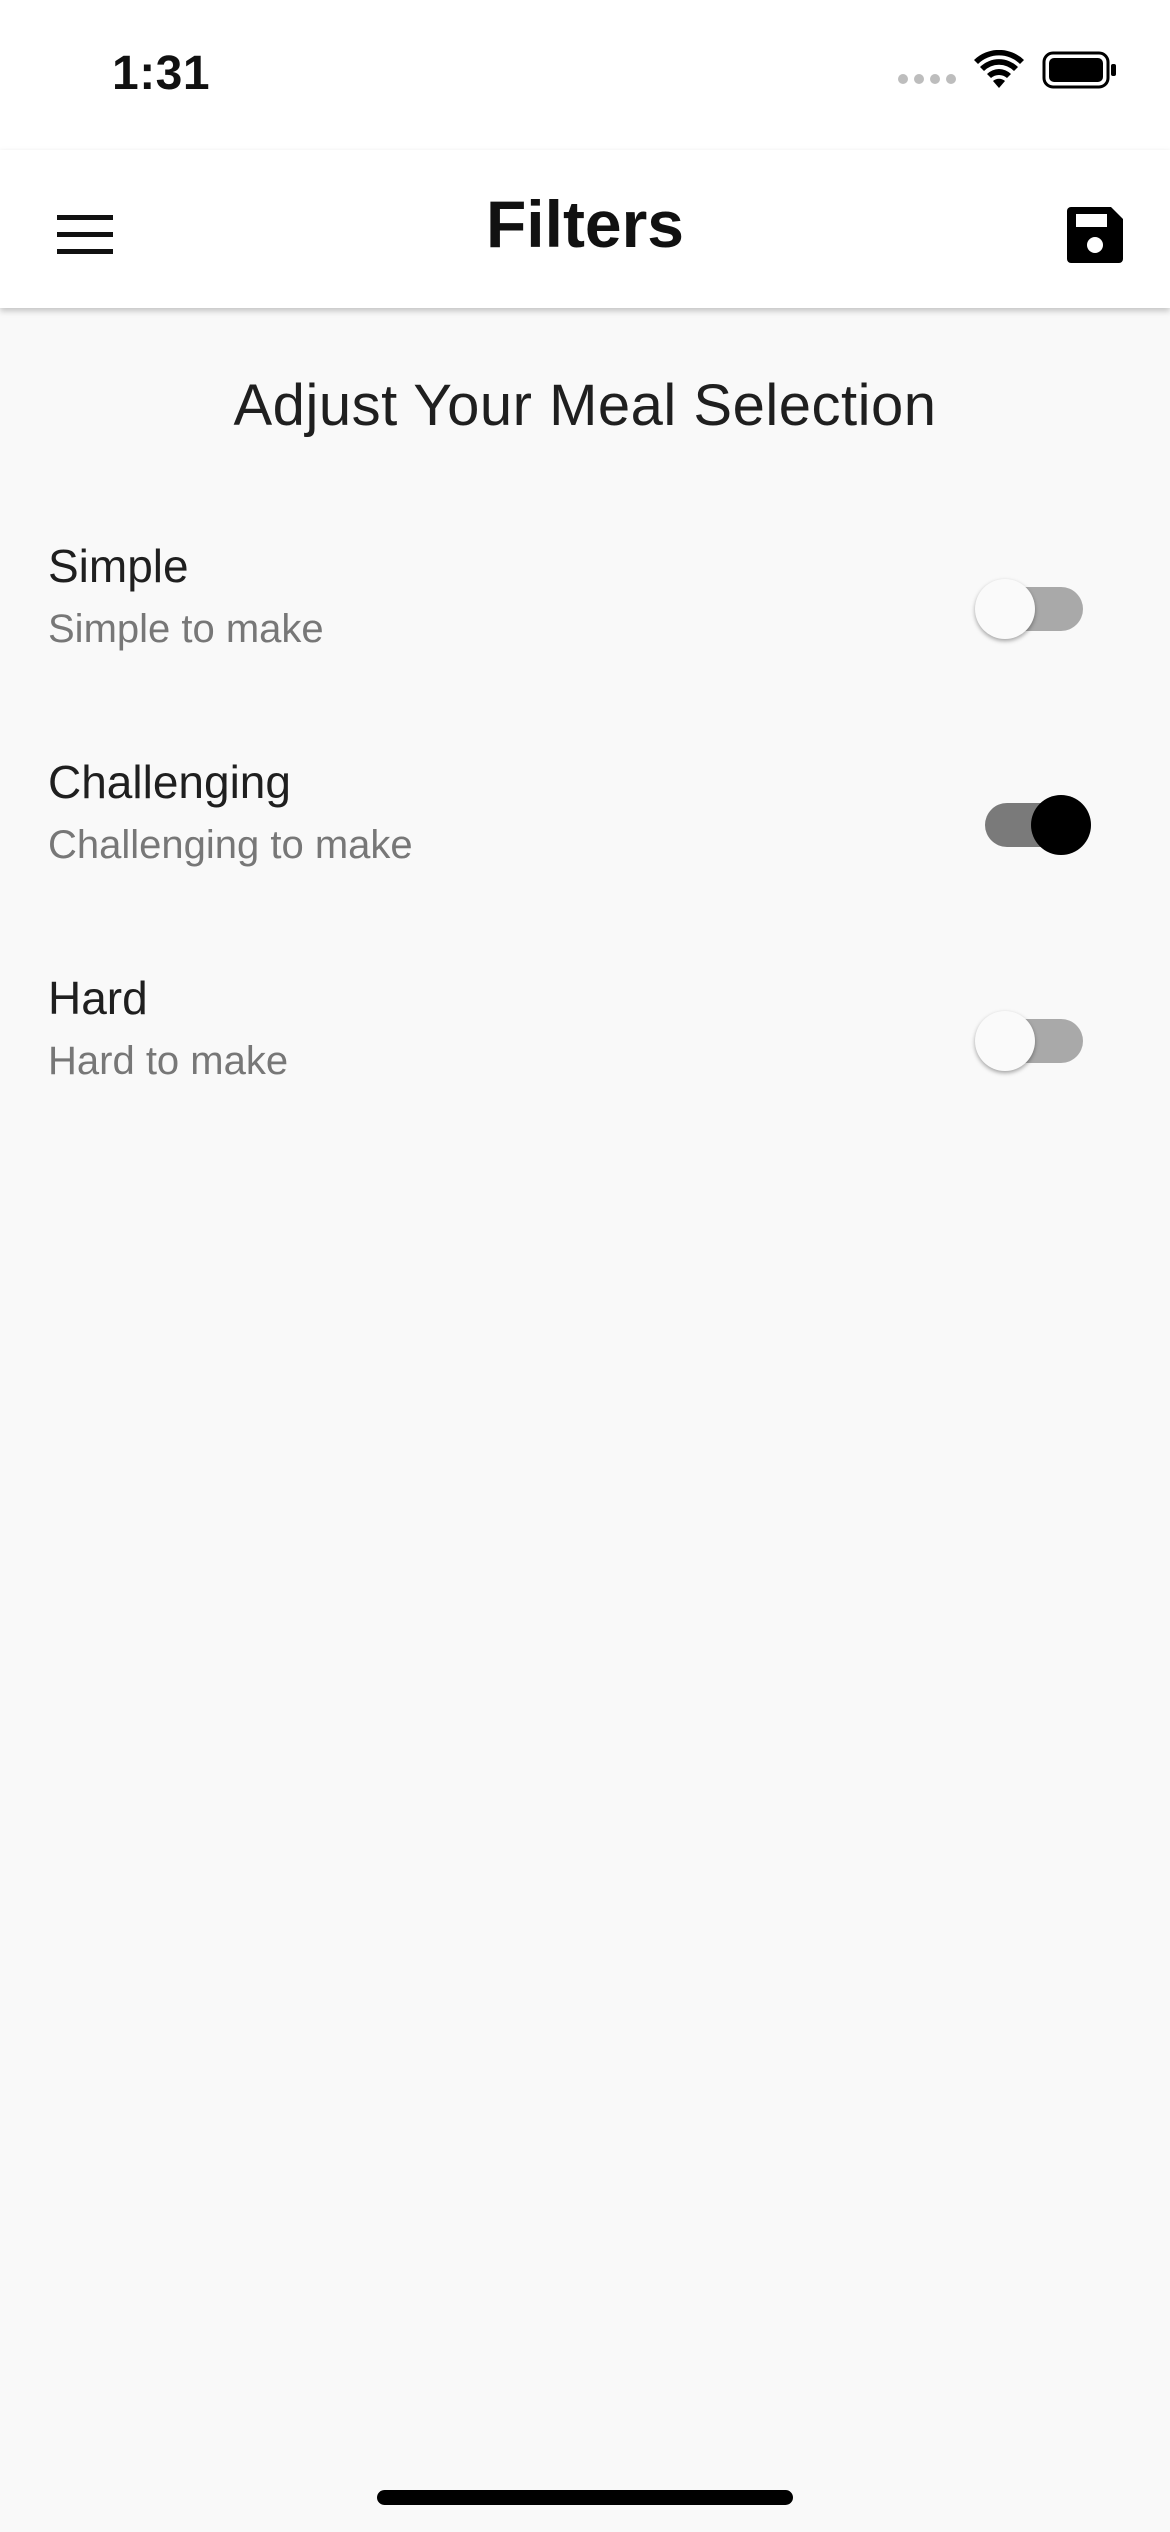 Image resolution: width=1170 pixels, height=2532 pixels. Describe the element at coordinates (118, 566) in the screenshot. I see `filter-title: Simple` at that location.